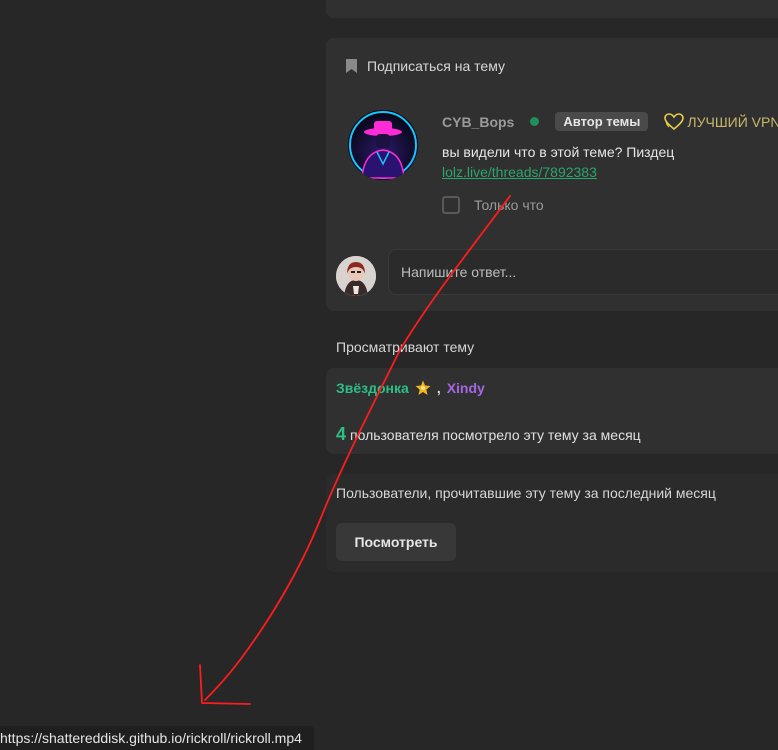 The height and width of the screenshot is (750, 778). What do you see at coordinates (423, 387) in the screenshot?
I see `star-icon` at bounding box center [423, 387].